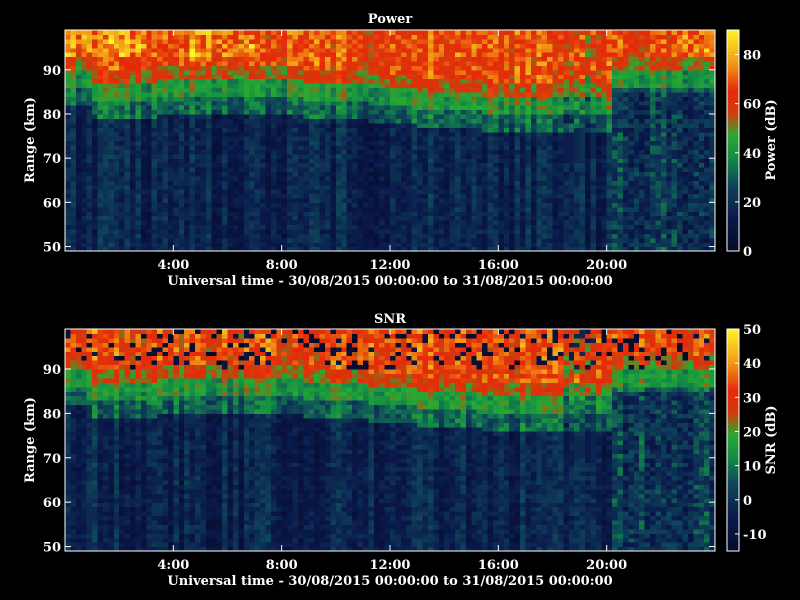 Image resolution: width=800 pixels, height=600 pixels. I want to click on colorbar-tick-label: -10, so click(755, 535).